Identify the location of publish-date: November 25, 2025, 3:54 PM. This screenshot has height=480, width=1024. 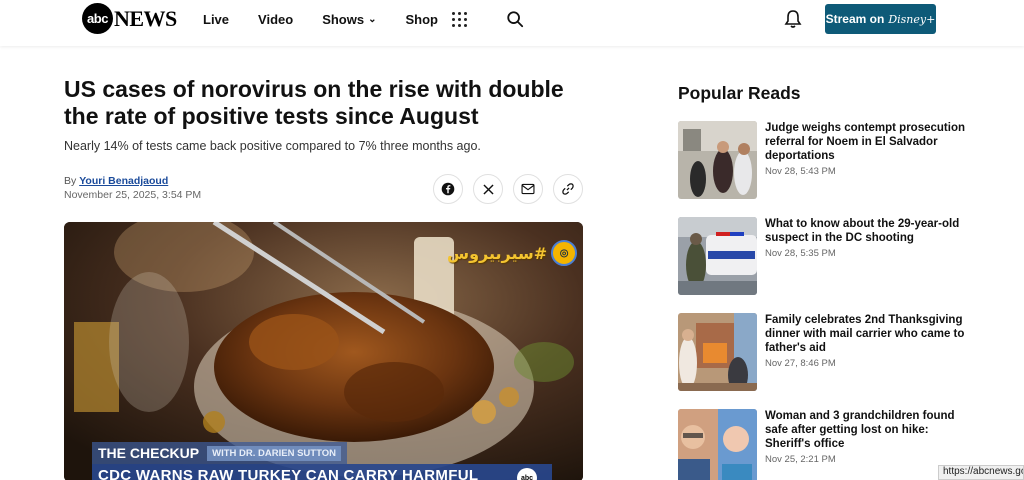
(133, 195).